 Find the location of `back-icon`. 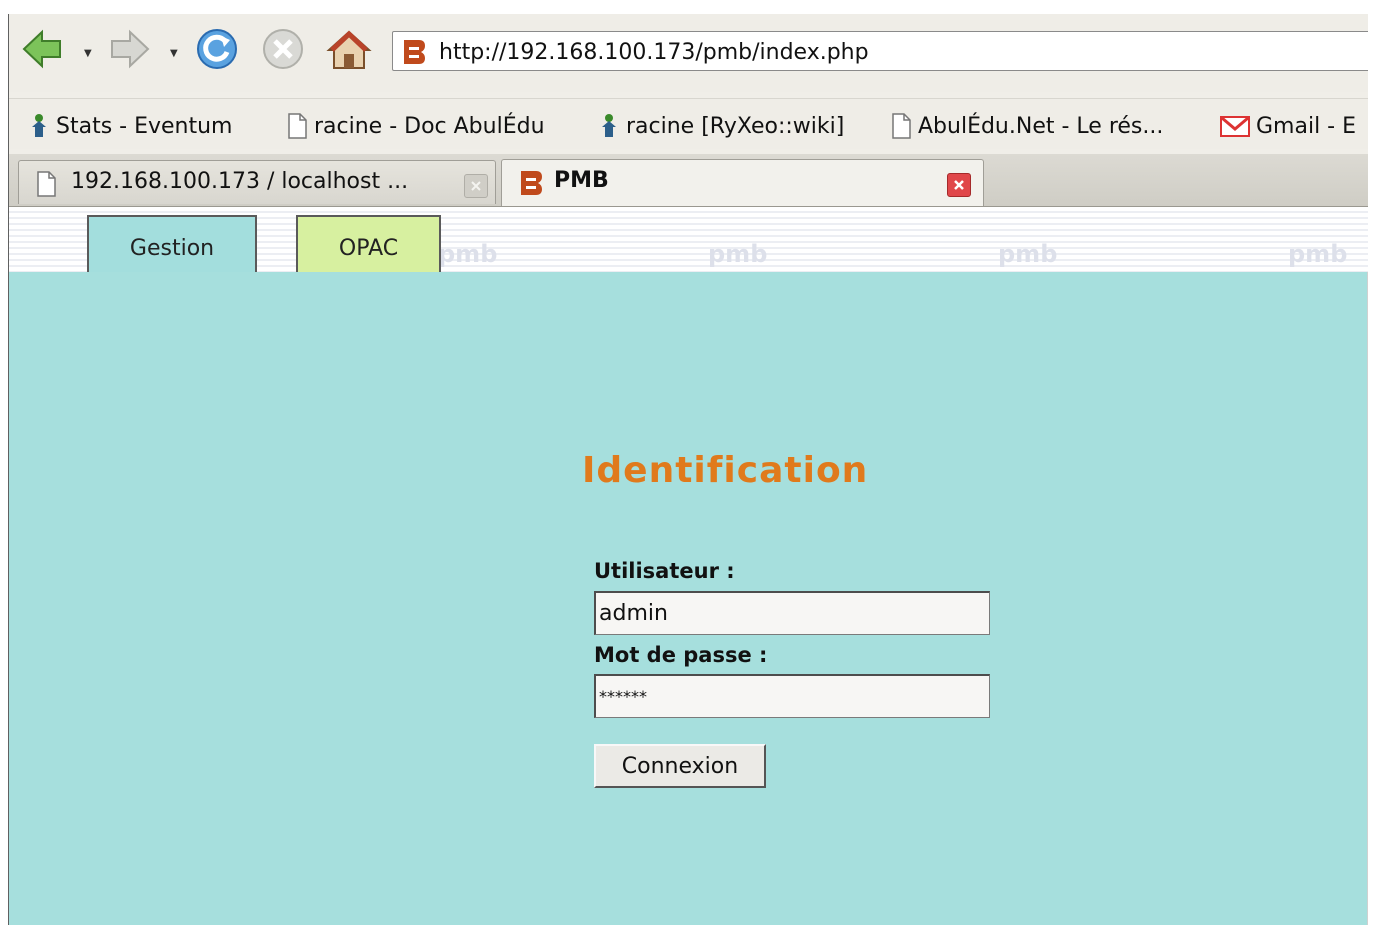

back-icon is located at coordinates (43, 49).